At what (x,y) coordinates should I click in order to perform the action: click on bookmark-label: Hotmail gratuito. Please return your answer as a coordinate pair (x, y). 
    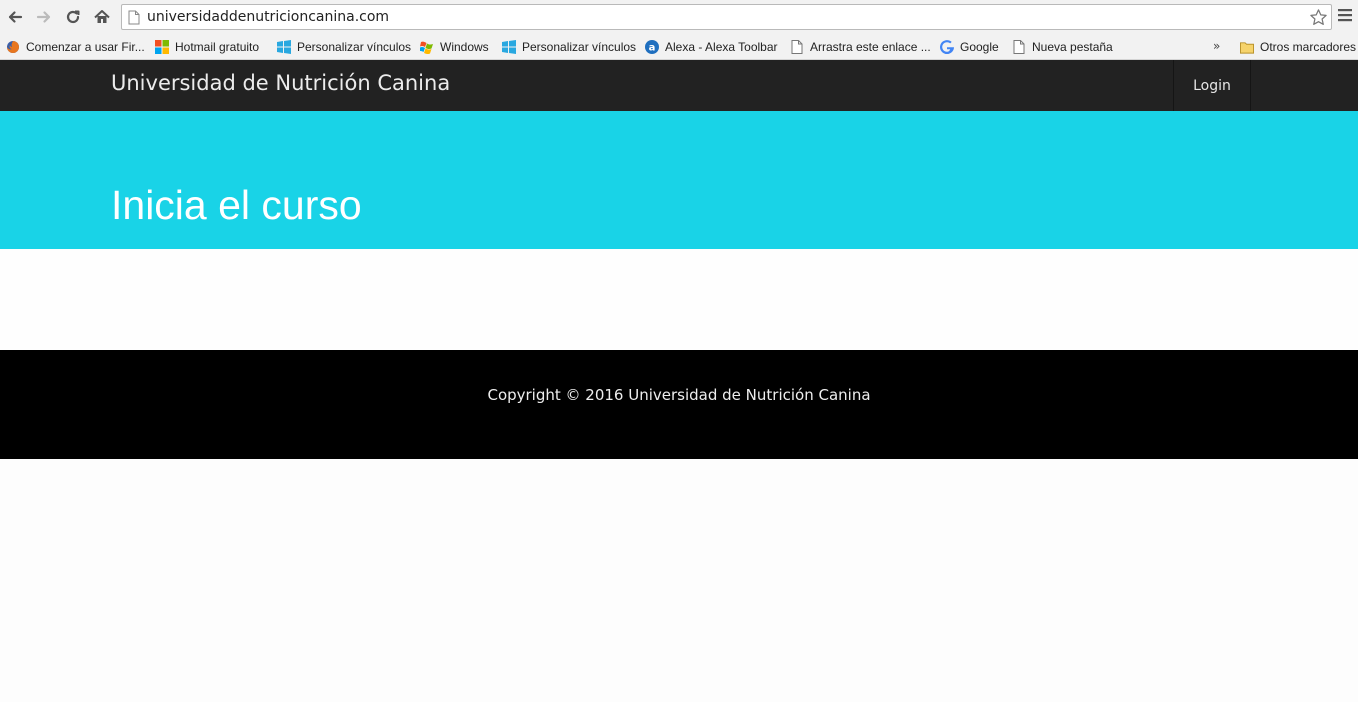
    Looking at the image, I should click on (217, 47).